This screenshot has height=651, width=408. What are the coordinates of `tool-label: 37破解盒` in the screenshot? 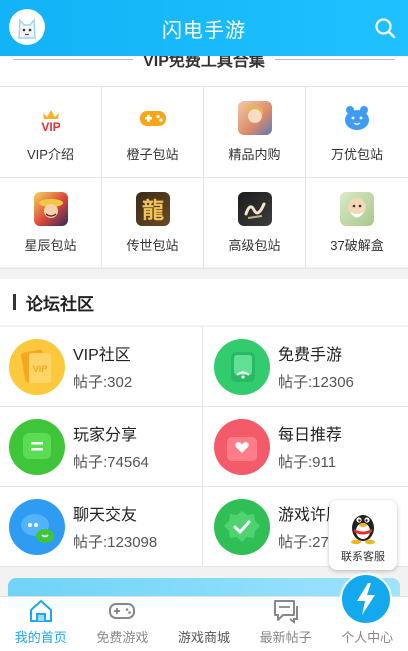 It's located at (357, 245).